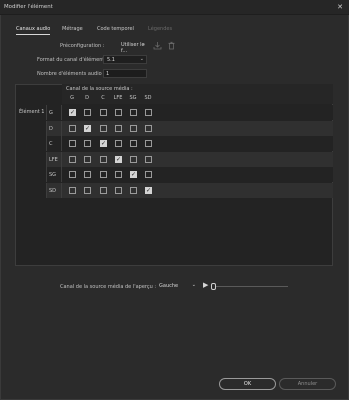 Image resolution: width=349 pixels, height=400 pixels. Describe the element at coordinates (213, 286) in the screenshot. I see `preview-slider-thumb` at that location.